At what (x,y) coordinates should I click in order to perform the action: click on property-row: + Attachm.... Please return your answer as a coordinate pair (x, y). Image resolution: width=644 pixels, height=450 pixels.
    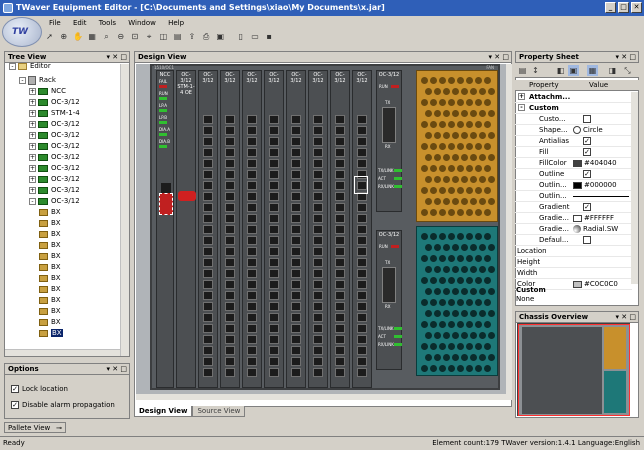
    Looking at the image, I should click on (573, 97).